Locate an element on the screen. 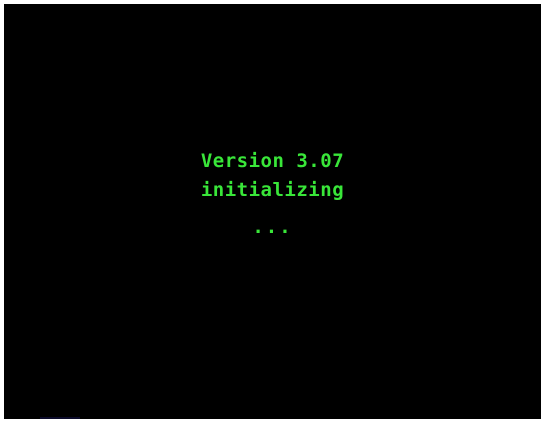 The width and height of the screenshot is (545, 423). version-label: Version 3.07 is located at coordinates (272, 161).